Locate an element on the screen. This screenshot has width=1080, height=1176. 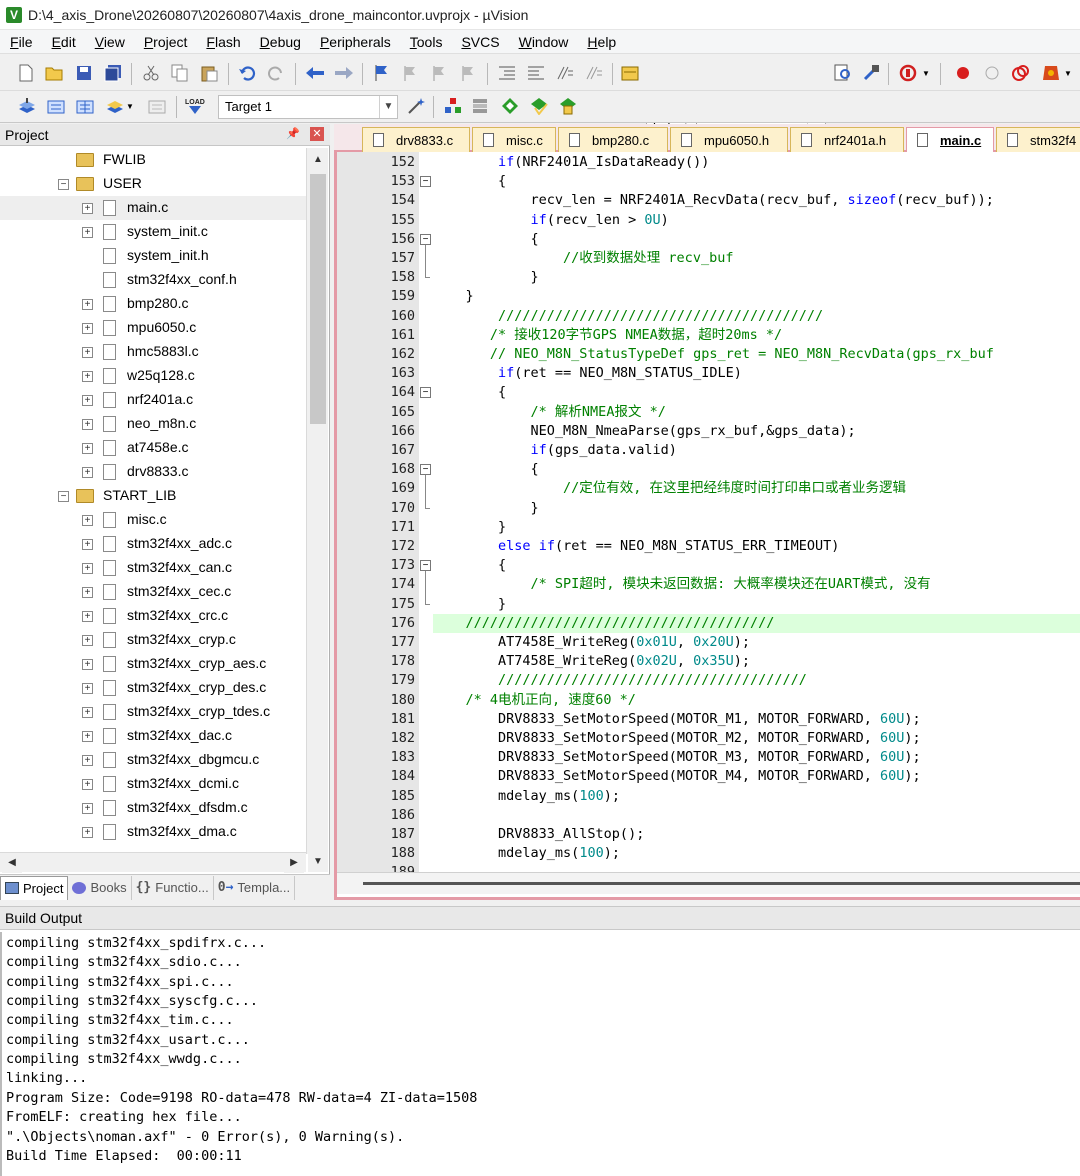
tree-file: + stm32f4xx_cryp.c is located at coordinates (153, 640).